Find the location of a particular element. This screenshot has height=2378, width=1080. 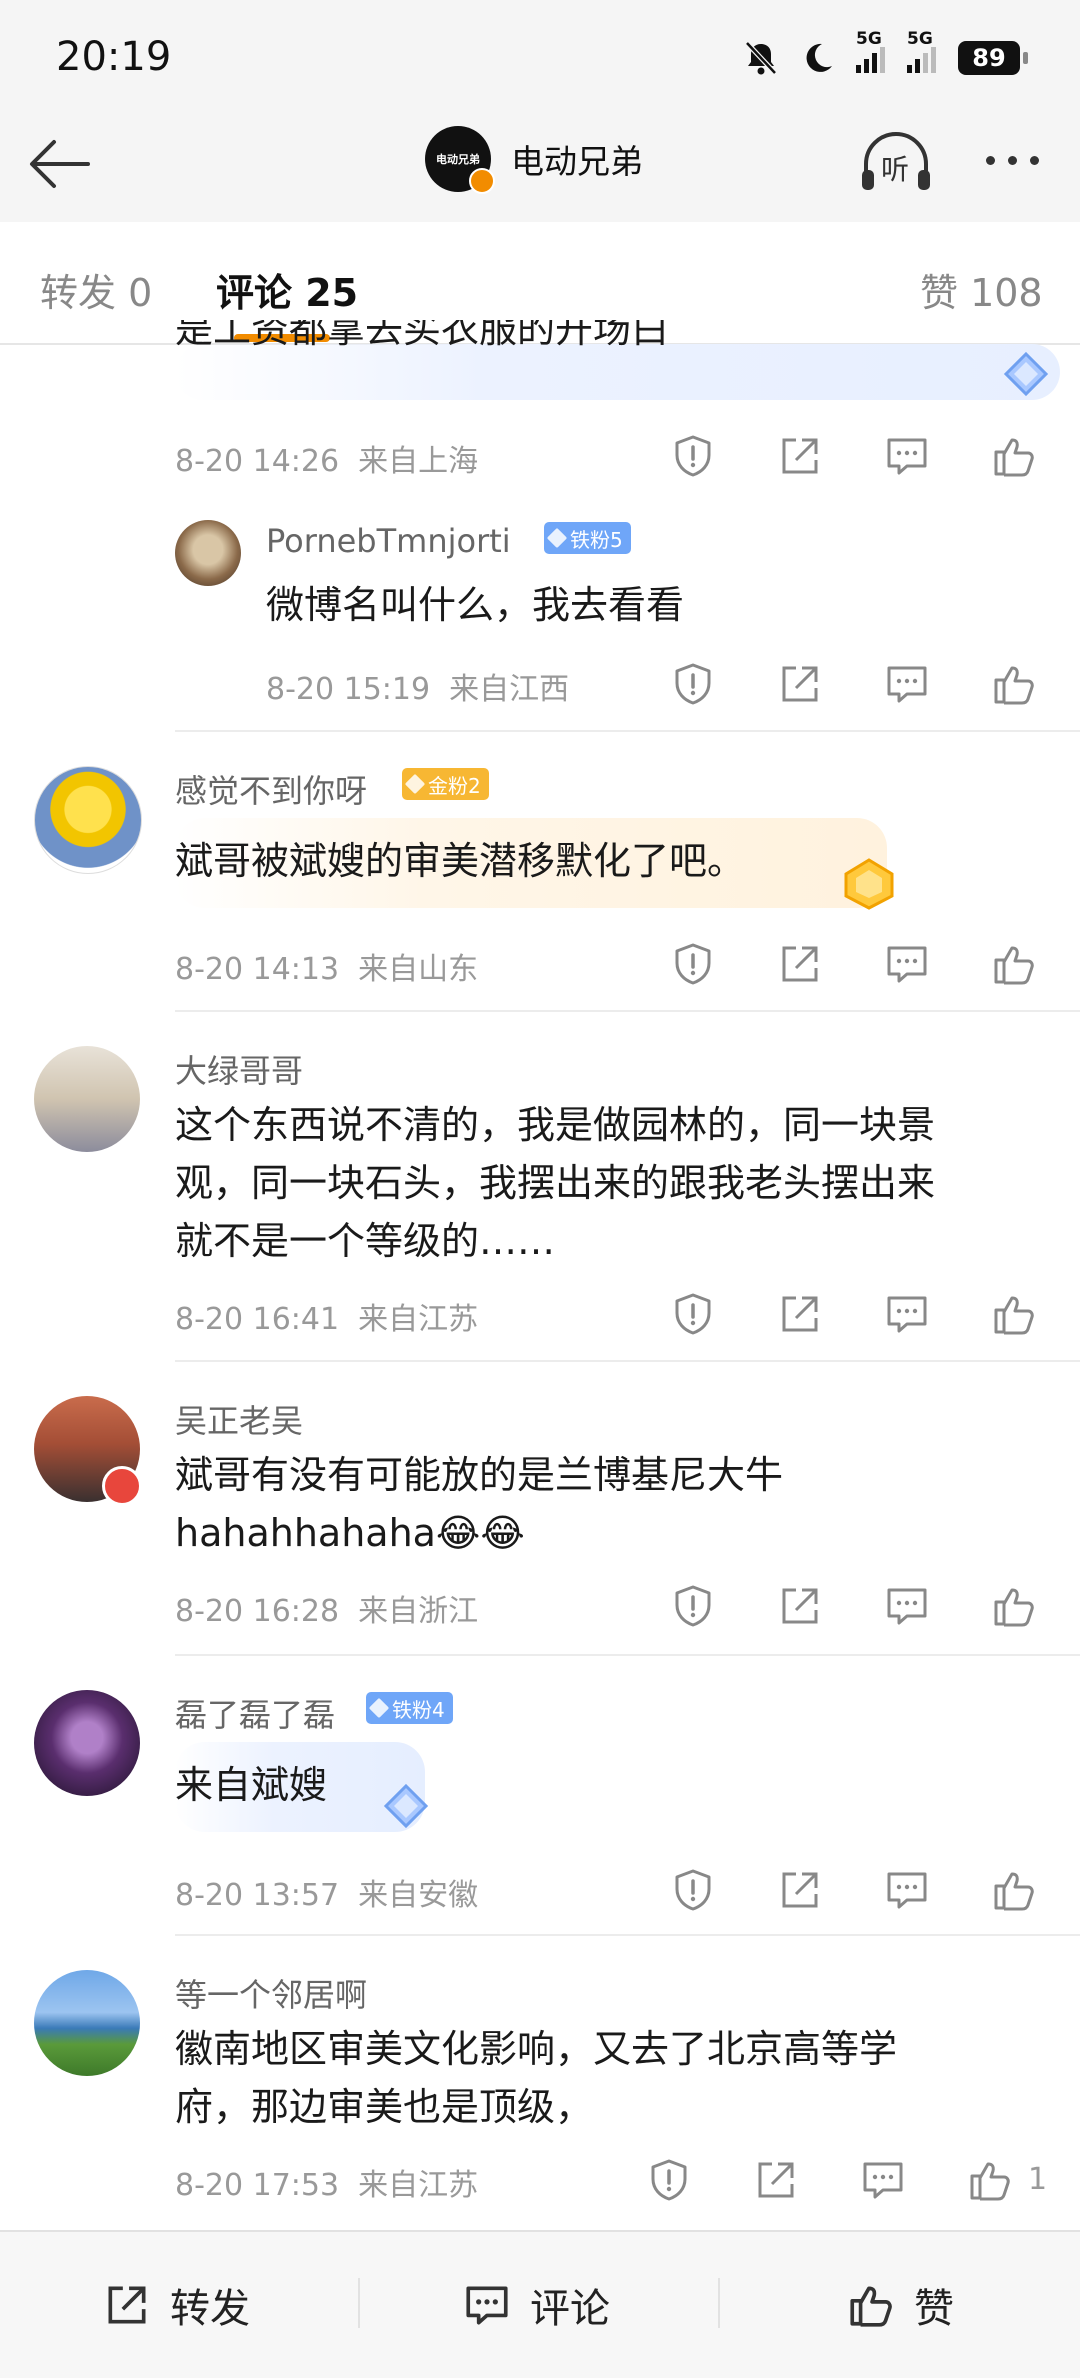

fan-badge: 铁粉4 is located at coordinates (409, 1708).